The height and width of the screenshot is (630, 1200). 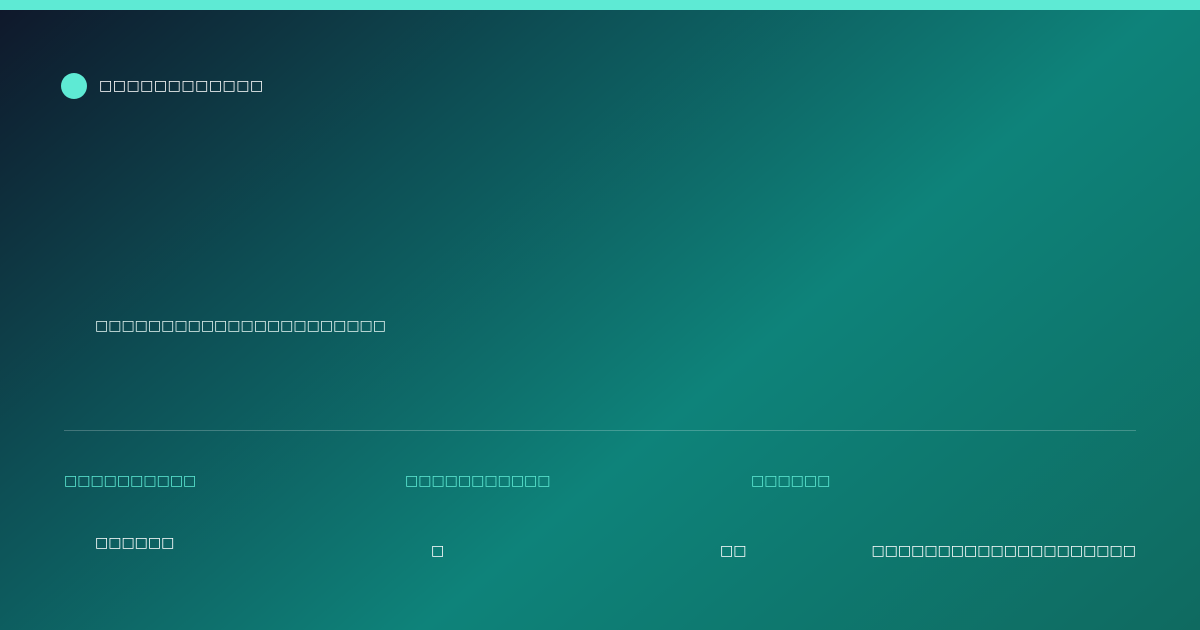 What do you see at coordinates (135, 543) in the screenshot?
I see `stat-value: □□□□□□` at bounding box center [135, 543].